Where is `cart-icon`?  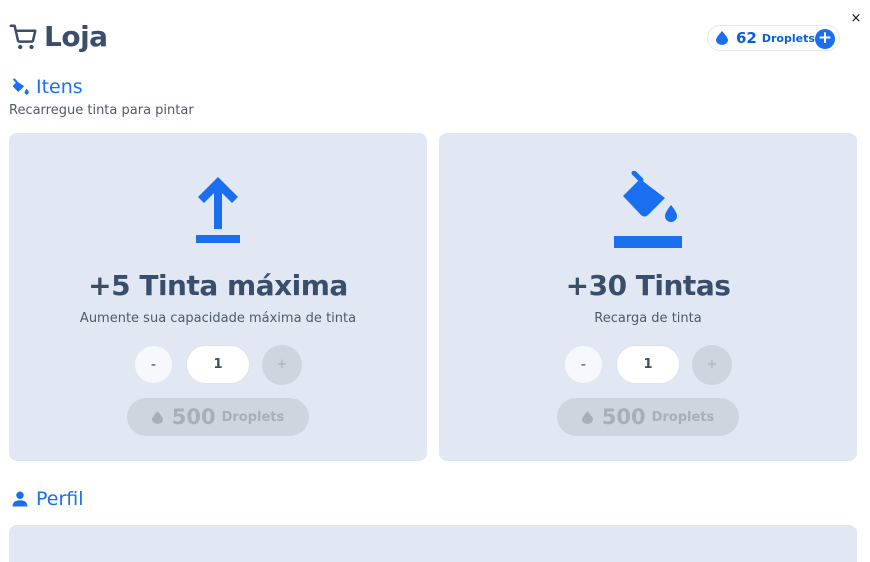
cart-icon is located at coordinates (23, 36).